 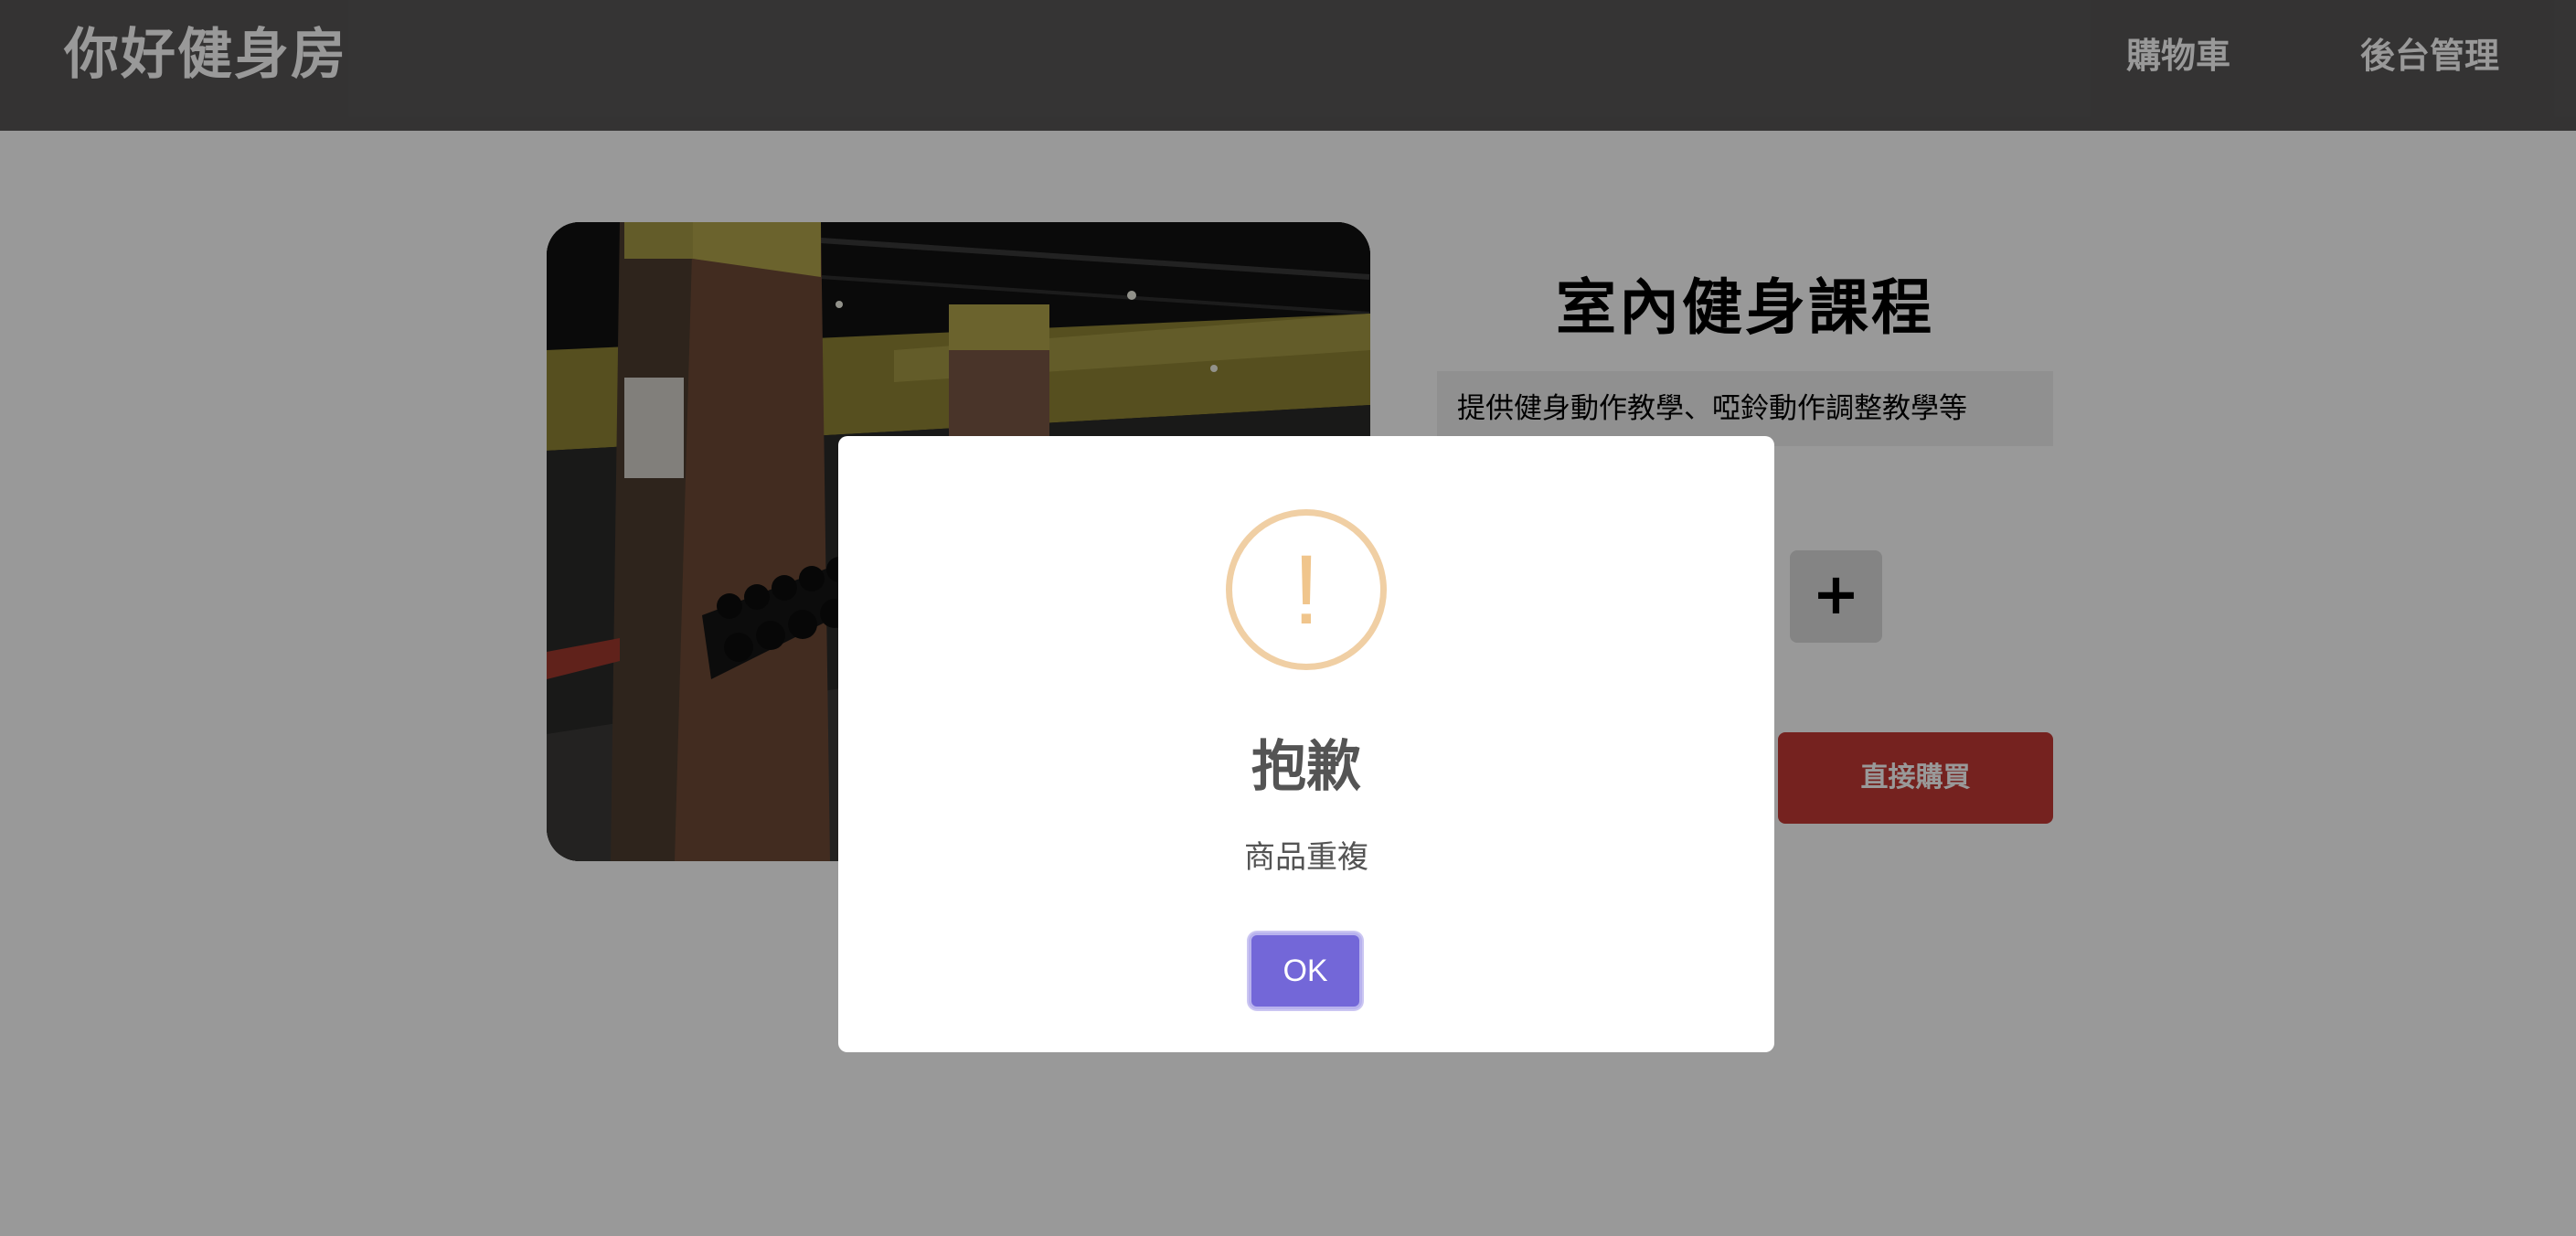 I want to click on dialog-title: 抱歉, so click(x=1306, y=767).